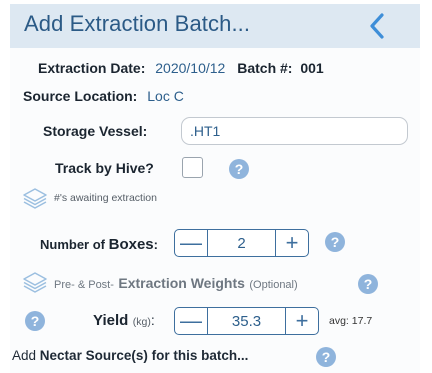 The height and width of the screenshot is (373, 432). I want to click on back-button, so click(377, 26).